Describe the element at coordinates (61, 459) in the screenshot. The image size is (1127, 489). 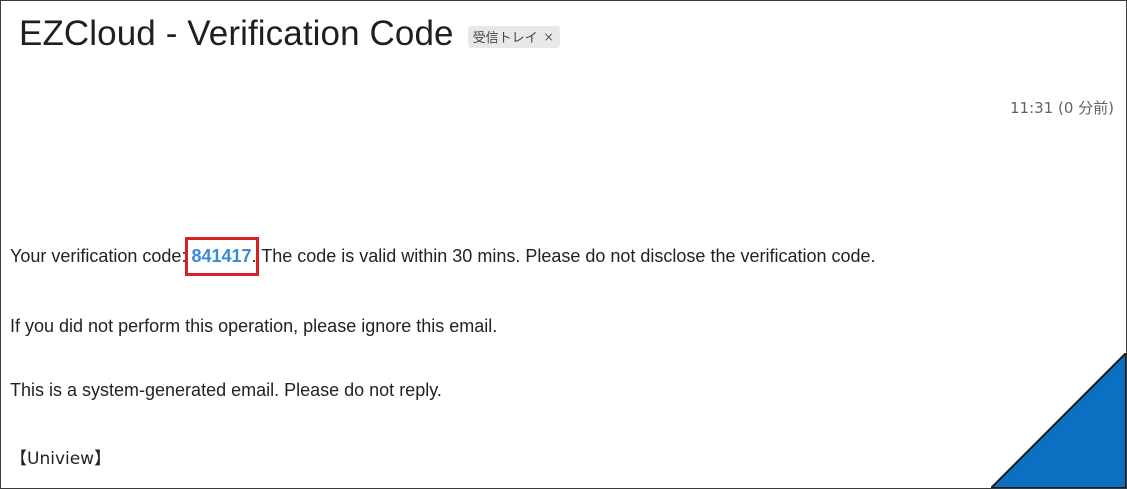
I see `email-signature: 【Uniview】` at that location.